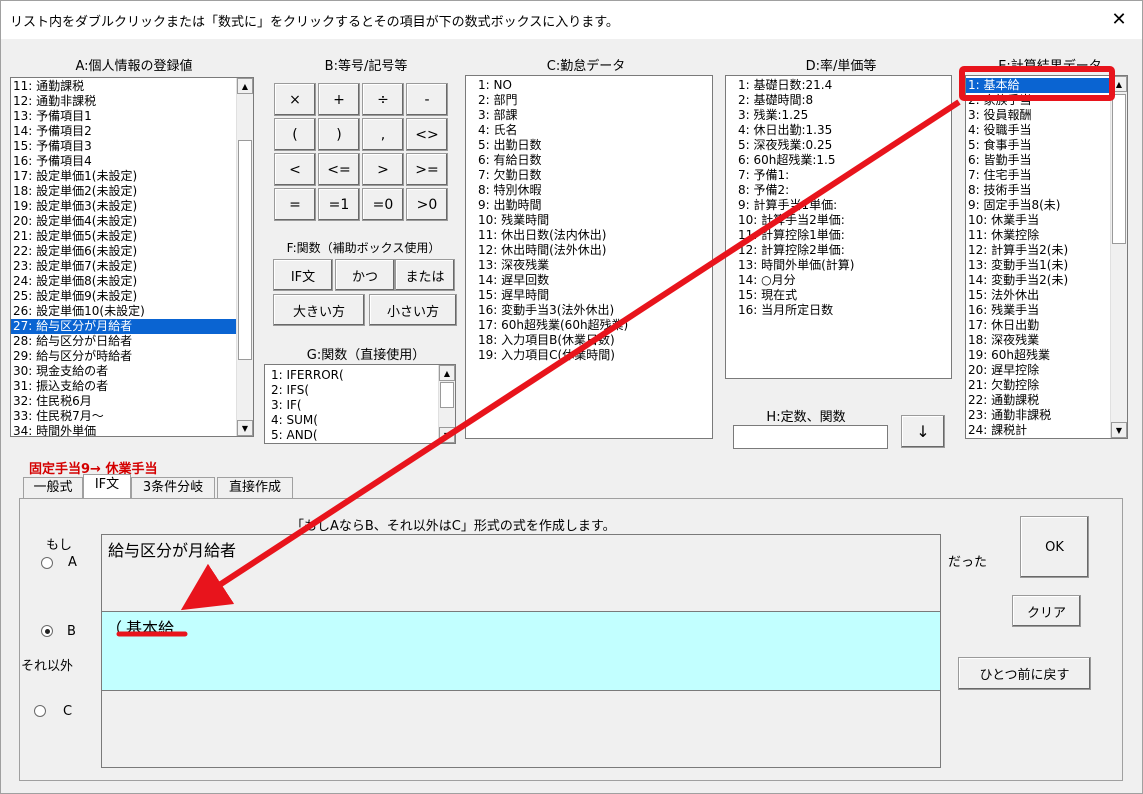 The width and height of the screenshot is (1143, 794). I want to click on highlight-box, so click(1037, 83).